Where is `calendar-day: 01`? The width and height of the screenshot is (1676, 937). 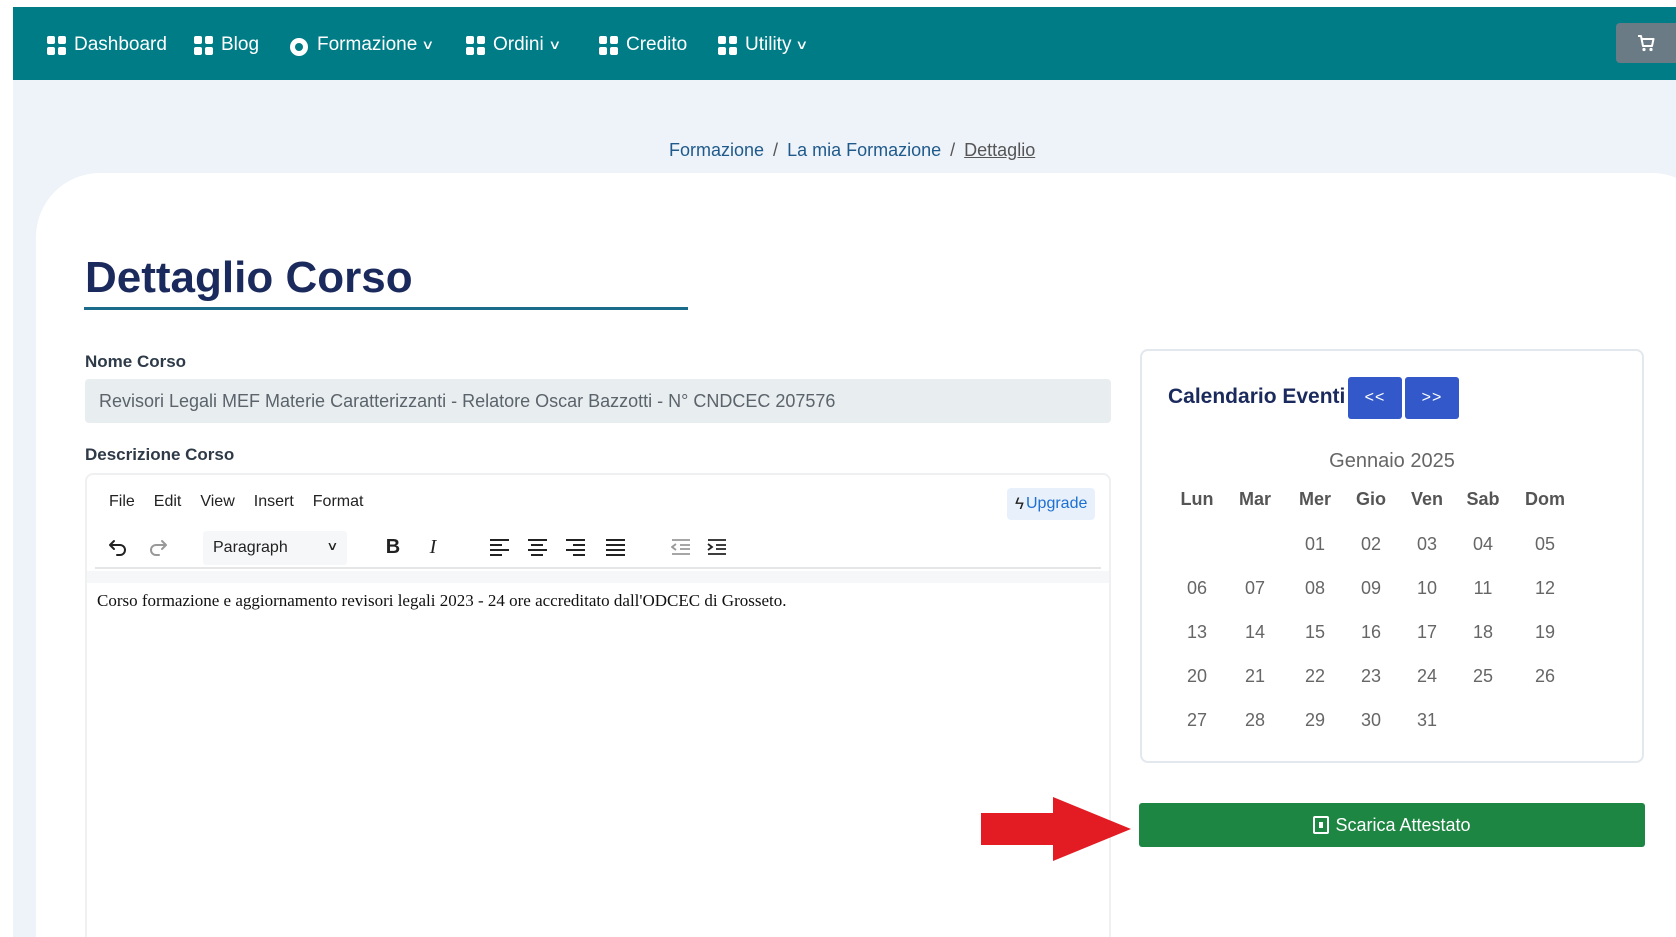 calendar-day: 01 is located at coordinates (1315, 544).